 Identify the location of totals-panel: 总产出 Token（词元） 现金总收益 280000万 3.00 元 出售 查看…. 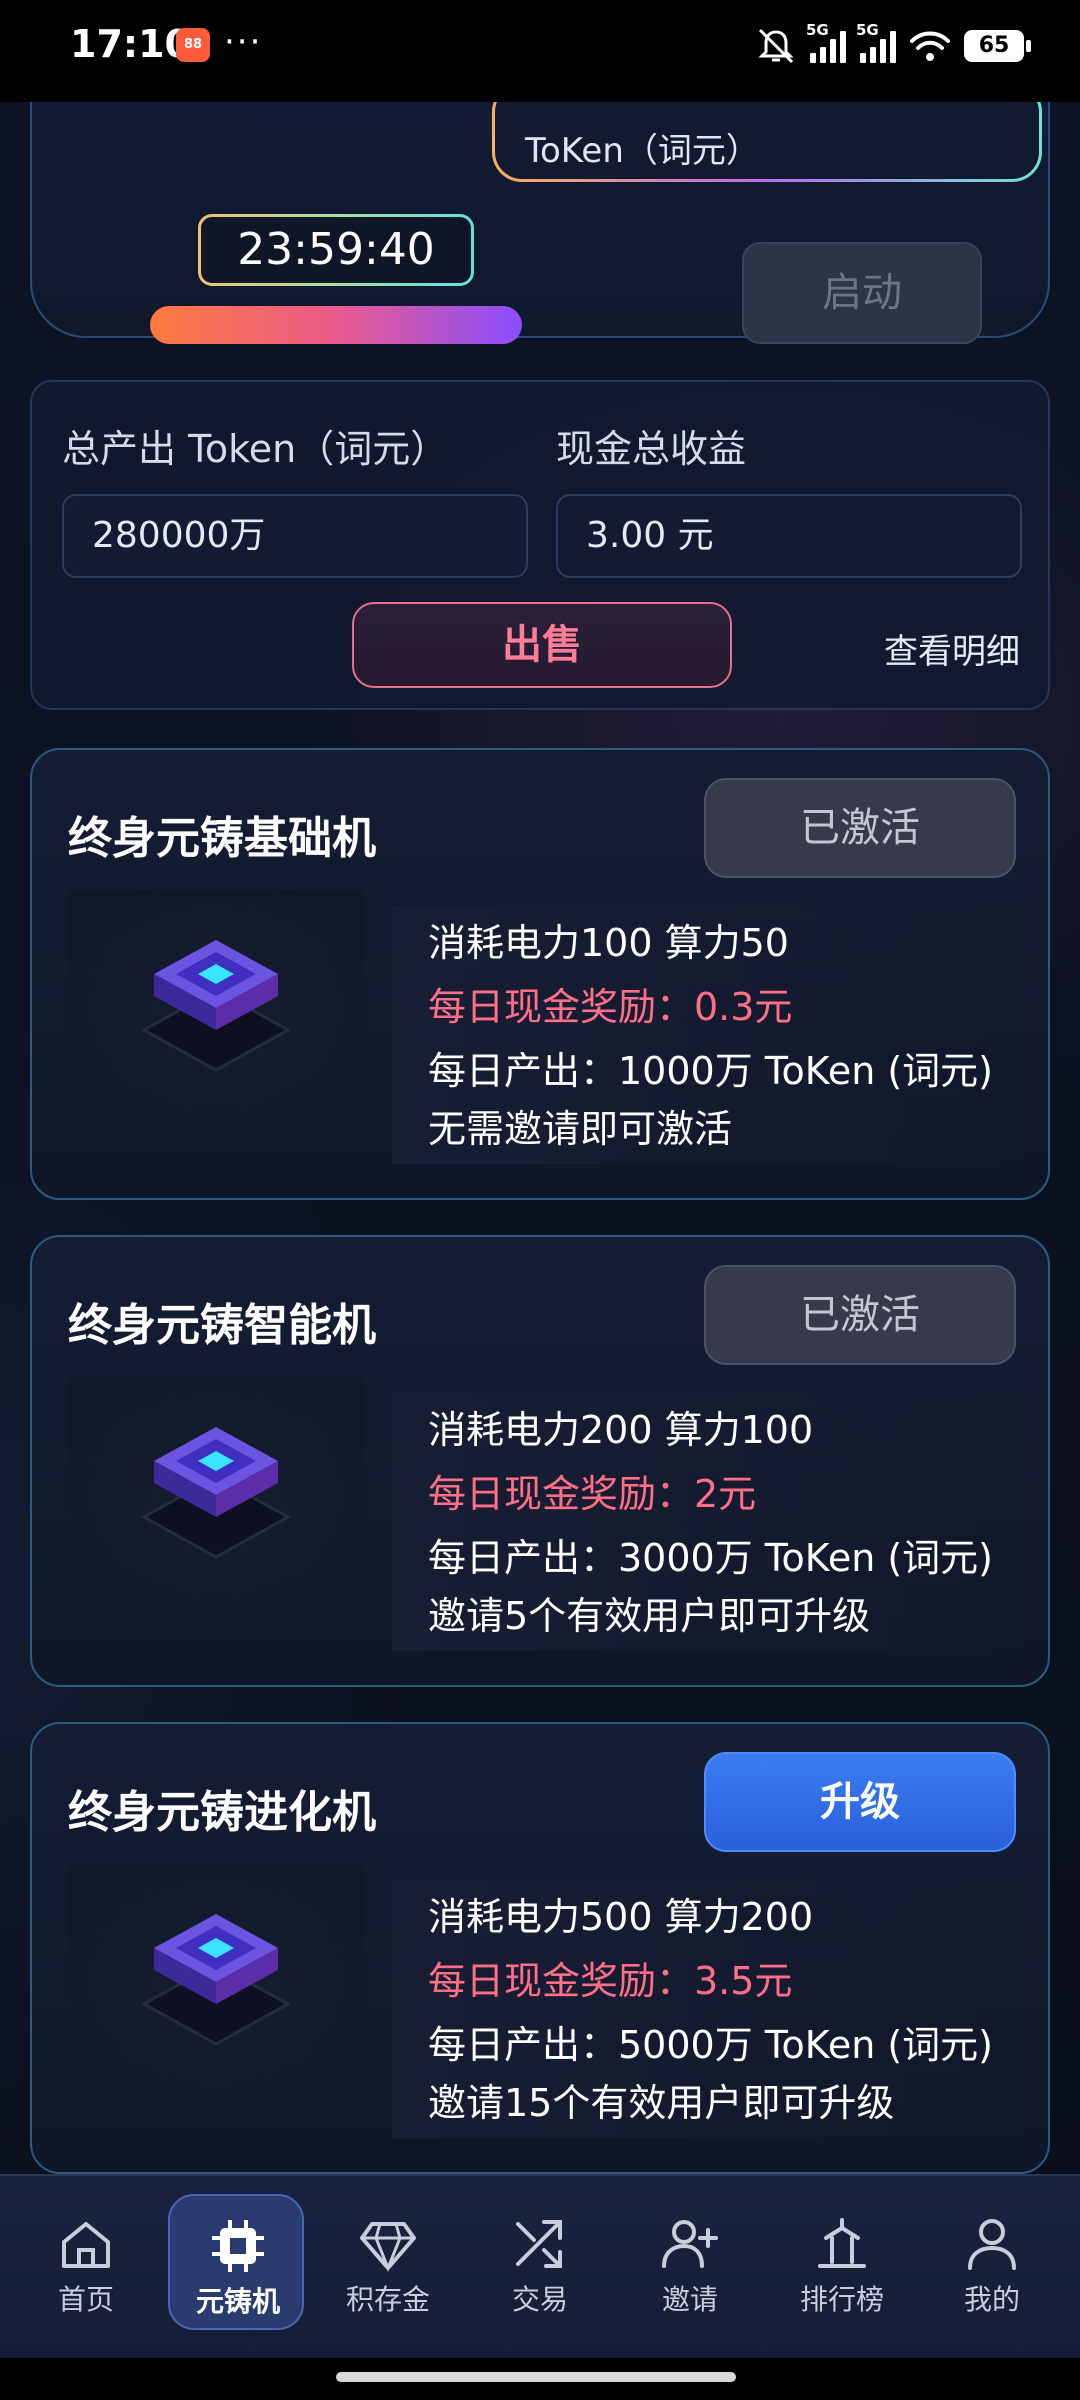
(540, 545).